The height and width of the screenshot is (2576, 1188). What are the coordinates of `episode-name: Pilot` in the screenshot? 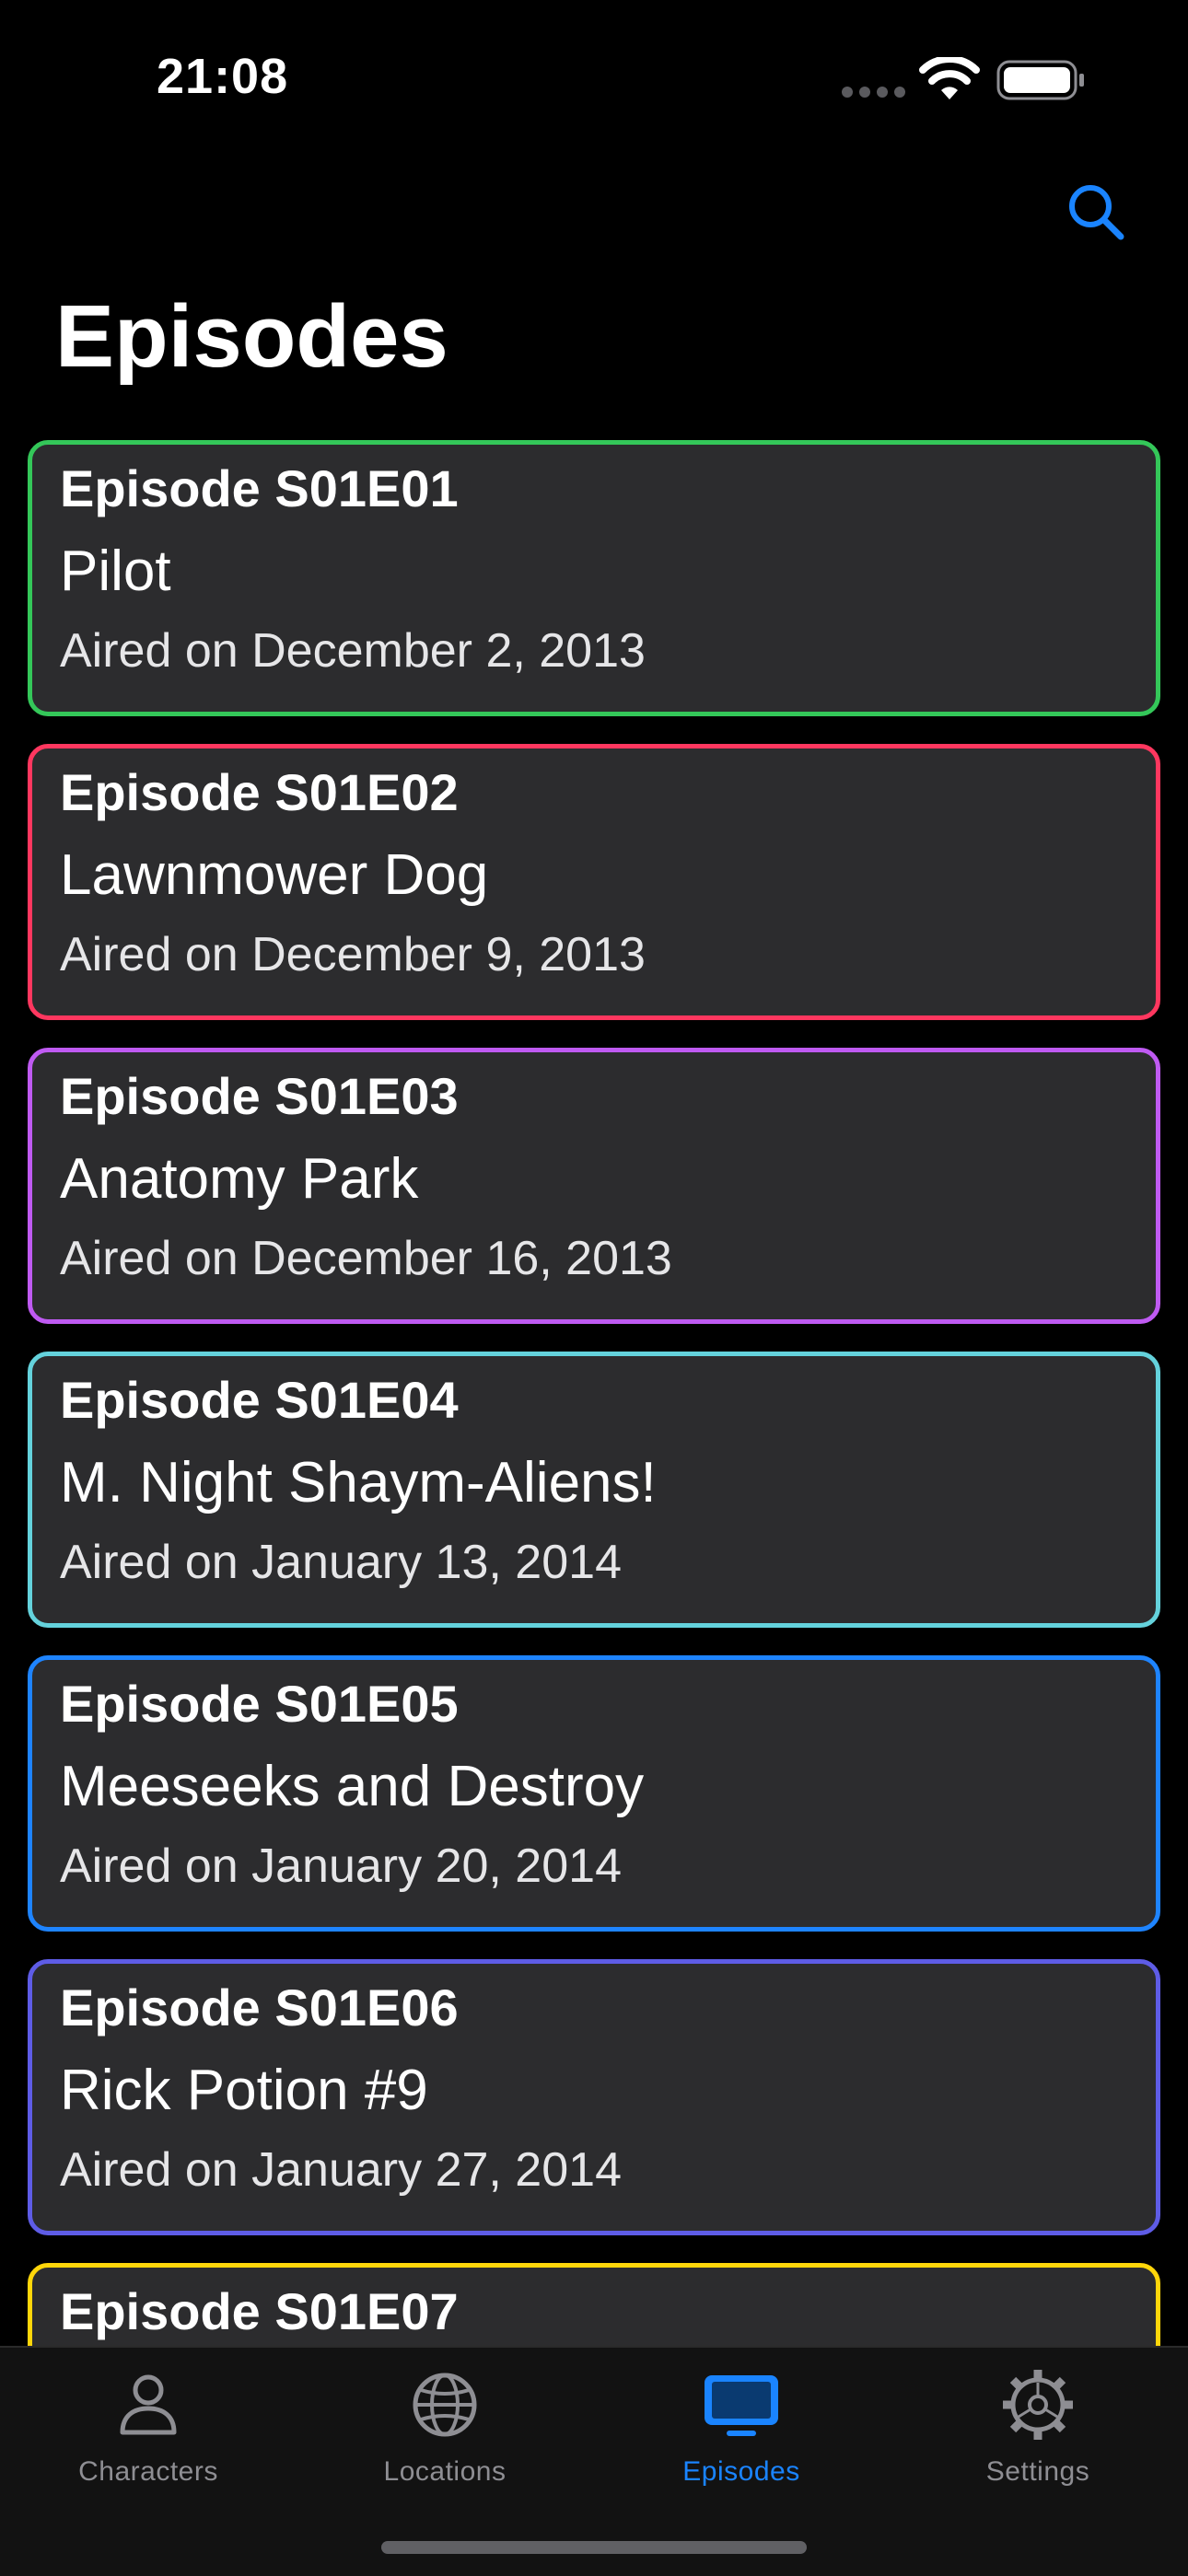 It's located at (115, 571).